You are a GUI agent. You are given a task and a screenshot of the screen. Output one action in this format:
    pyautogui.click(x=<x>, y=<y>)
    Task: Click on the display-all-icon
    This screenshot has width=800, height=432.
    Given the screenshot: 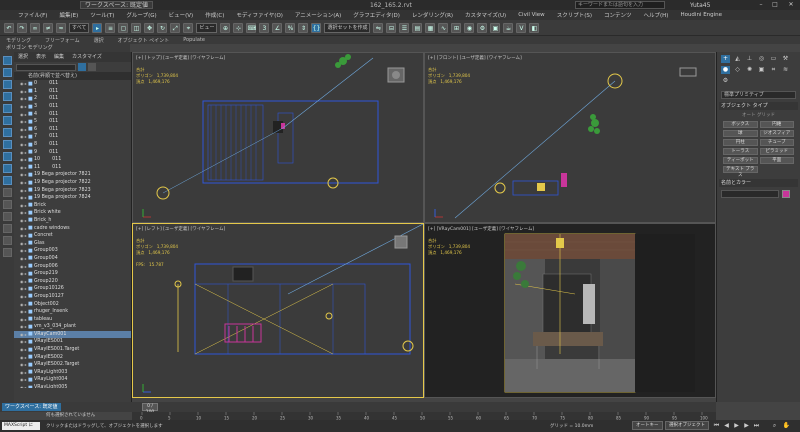 What is the action you would take?
    pyautogui.click(x=7, y=192)
    